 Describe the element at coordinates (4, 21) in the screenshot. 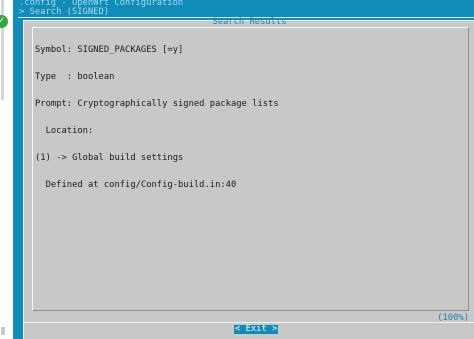

I see `check-icon: ✓` at that location.